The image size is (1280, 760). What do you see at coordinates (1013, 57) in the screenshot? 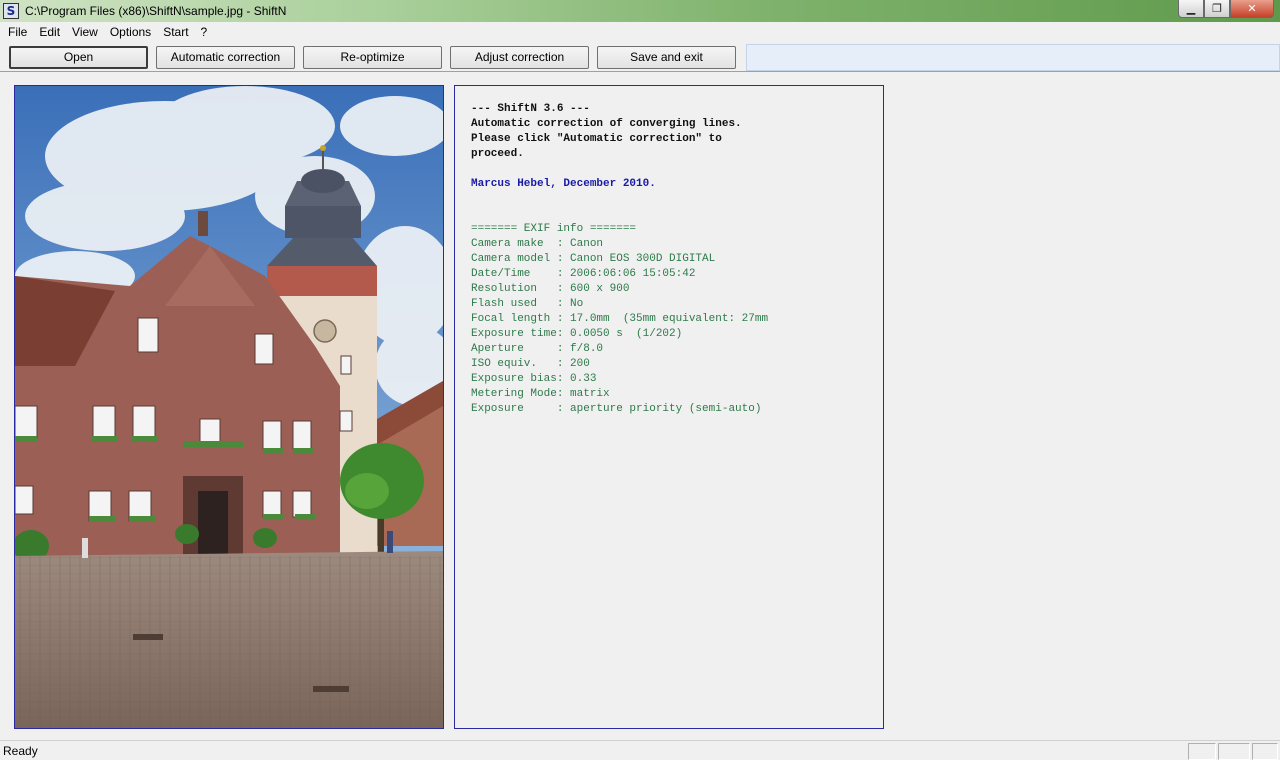
I see `toolbar-empty-area` at bounding box center [1013, 57].